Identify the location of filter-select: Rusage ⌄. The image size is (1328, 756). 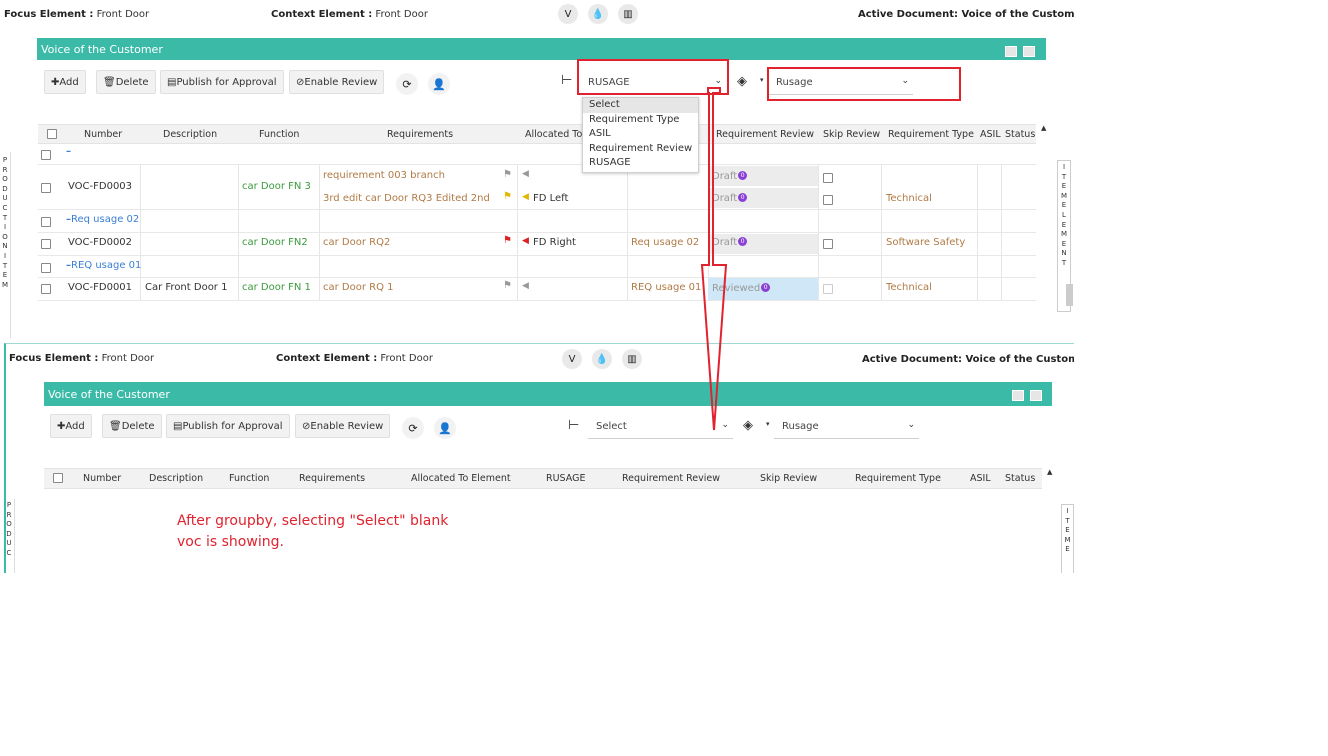
(846, 427).